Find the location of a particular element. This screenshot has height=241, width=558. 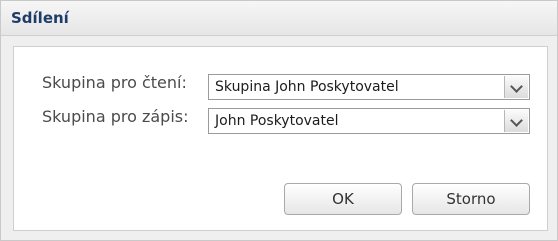

write-group-label: Skupina pro zápis: is located at coordinates (115, 116).